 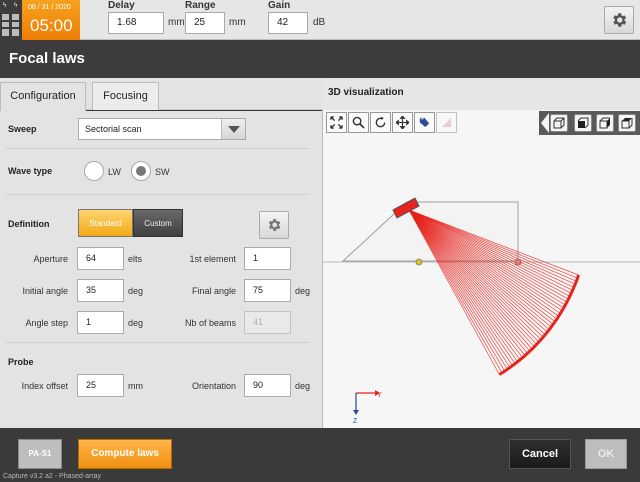 I want to click on angle-step-label: Angle step, so click(x=46, y=323).